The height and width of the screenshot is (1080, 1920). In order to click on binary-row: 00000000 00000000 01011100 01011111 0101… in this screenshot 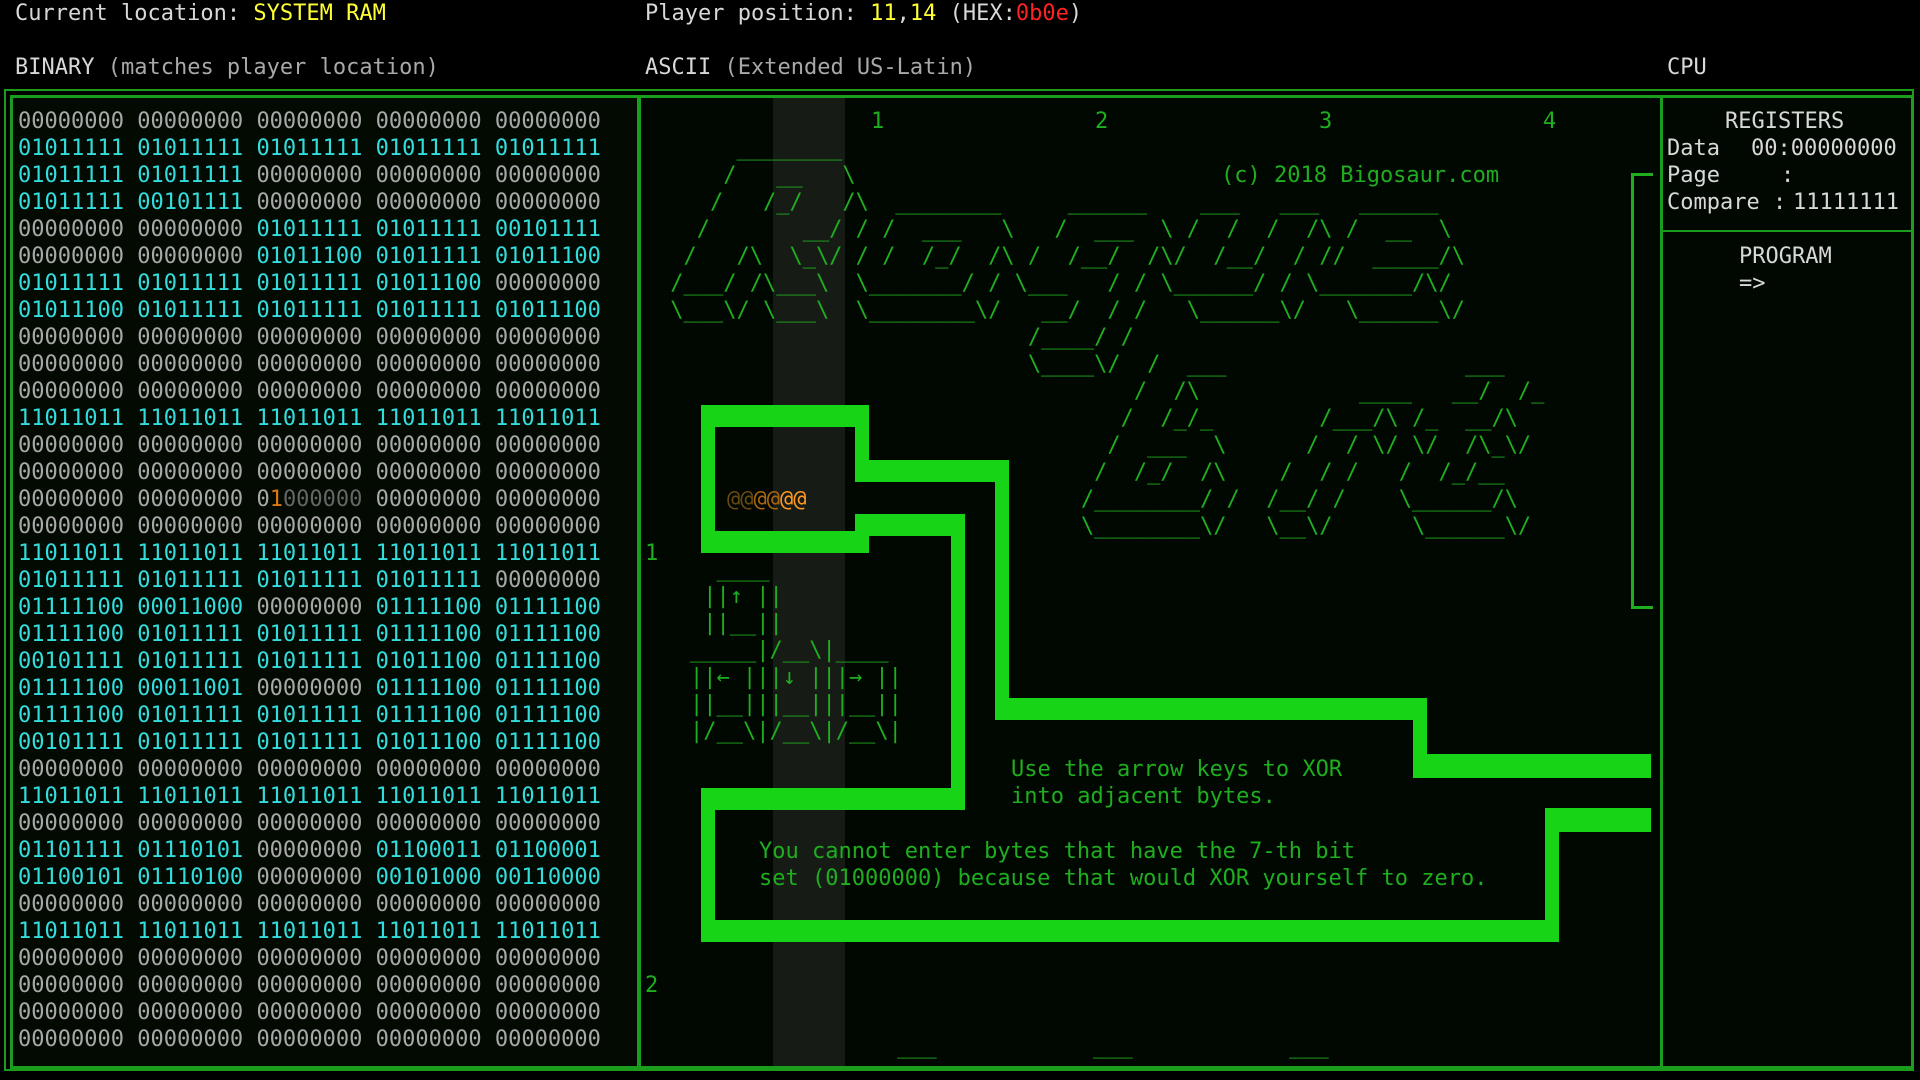, I will do `click(309, 256)`.